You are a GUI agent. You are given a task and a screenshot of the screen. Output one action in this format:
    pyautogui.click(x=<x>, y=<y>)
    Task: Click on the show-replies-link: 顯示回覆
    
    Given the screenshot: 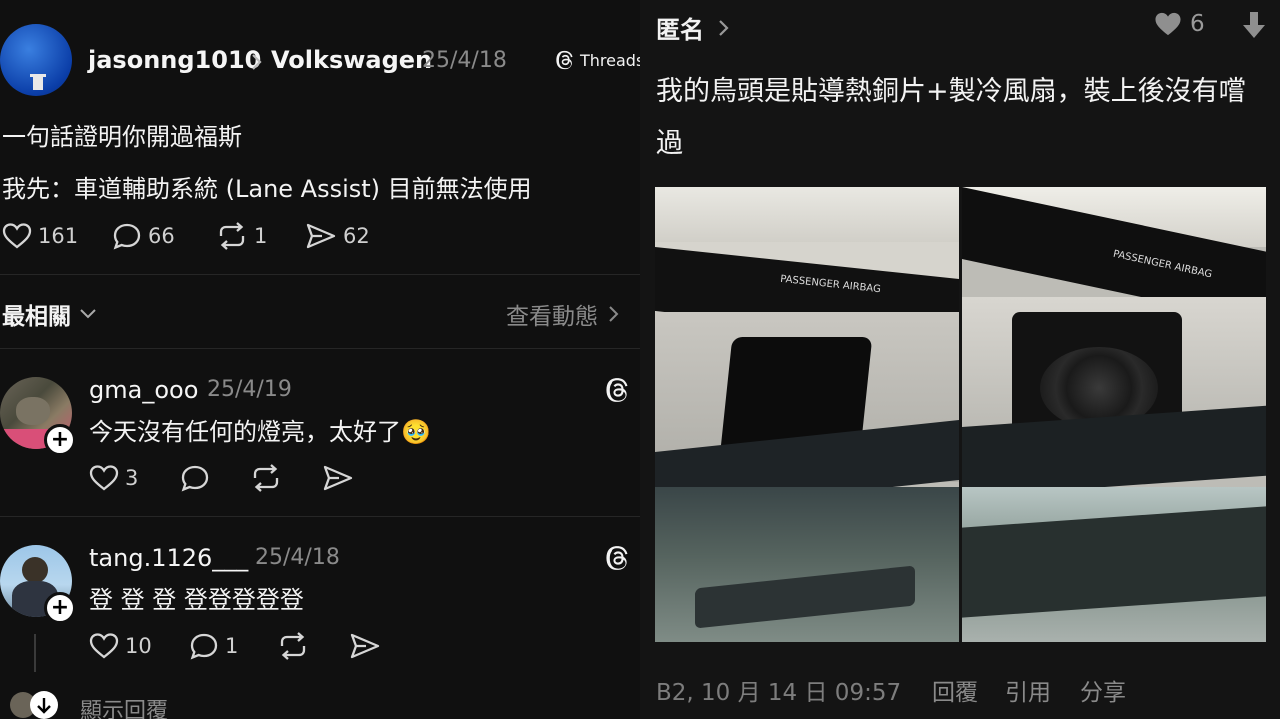 What is the action you would take?
    pyautogui.click(x=124, y=706)
    